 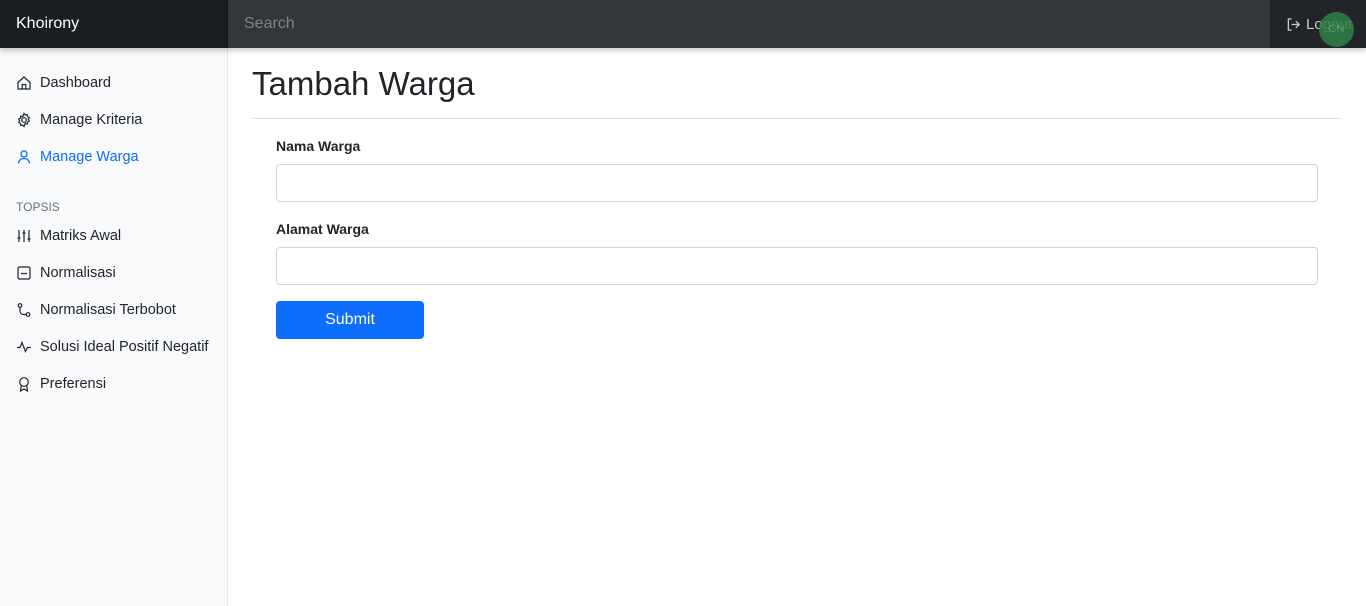 I want to click on sidebar-item-normalisasi-terbobot: Normalisasi Terbobot, so click(x=96, y=310).